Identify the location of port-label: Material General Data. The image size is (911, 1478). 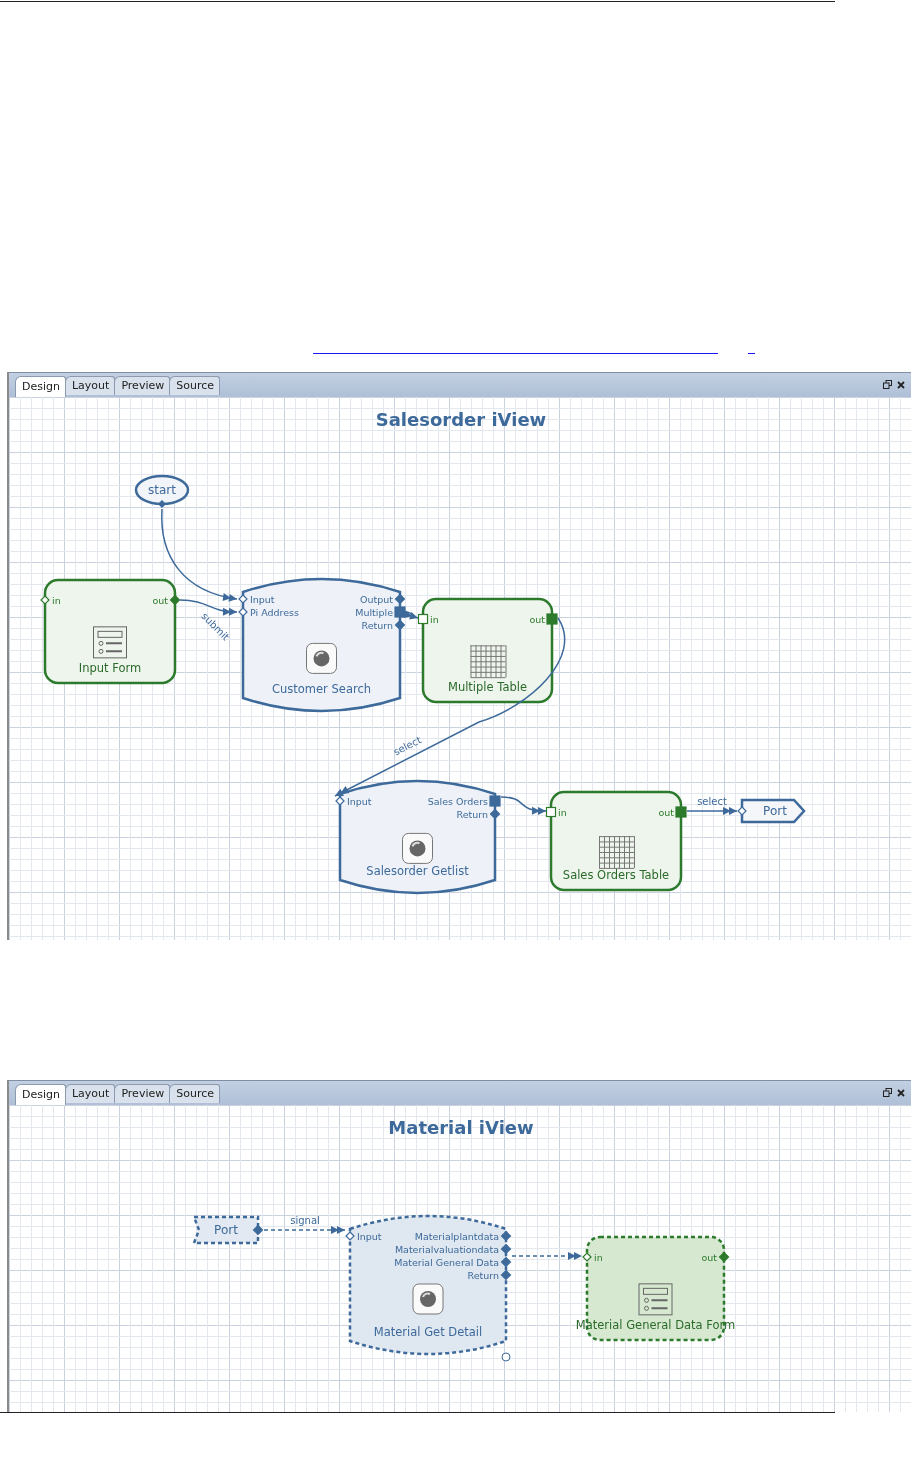
(446, 1262).